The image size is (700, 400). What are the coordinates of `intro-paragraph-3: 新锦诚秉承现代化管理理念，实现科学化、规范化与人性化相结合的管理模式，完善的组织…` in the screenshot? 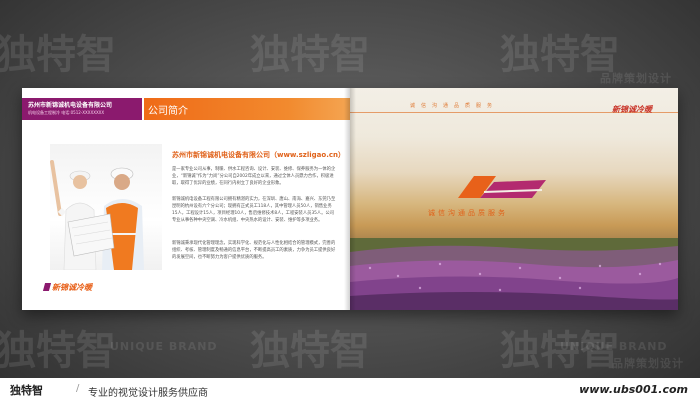 It's located at (254, 250).